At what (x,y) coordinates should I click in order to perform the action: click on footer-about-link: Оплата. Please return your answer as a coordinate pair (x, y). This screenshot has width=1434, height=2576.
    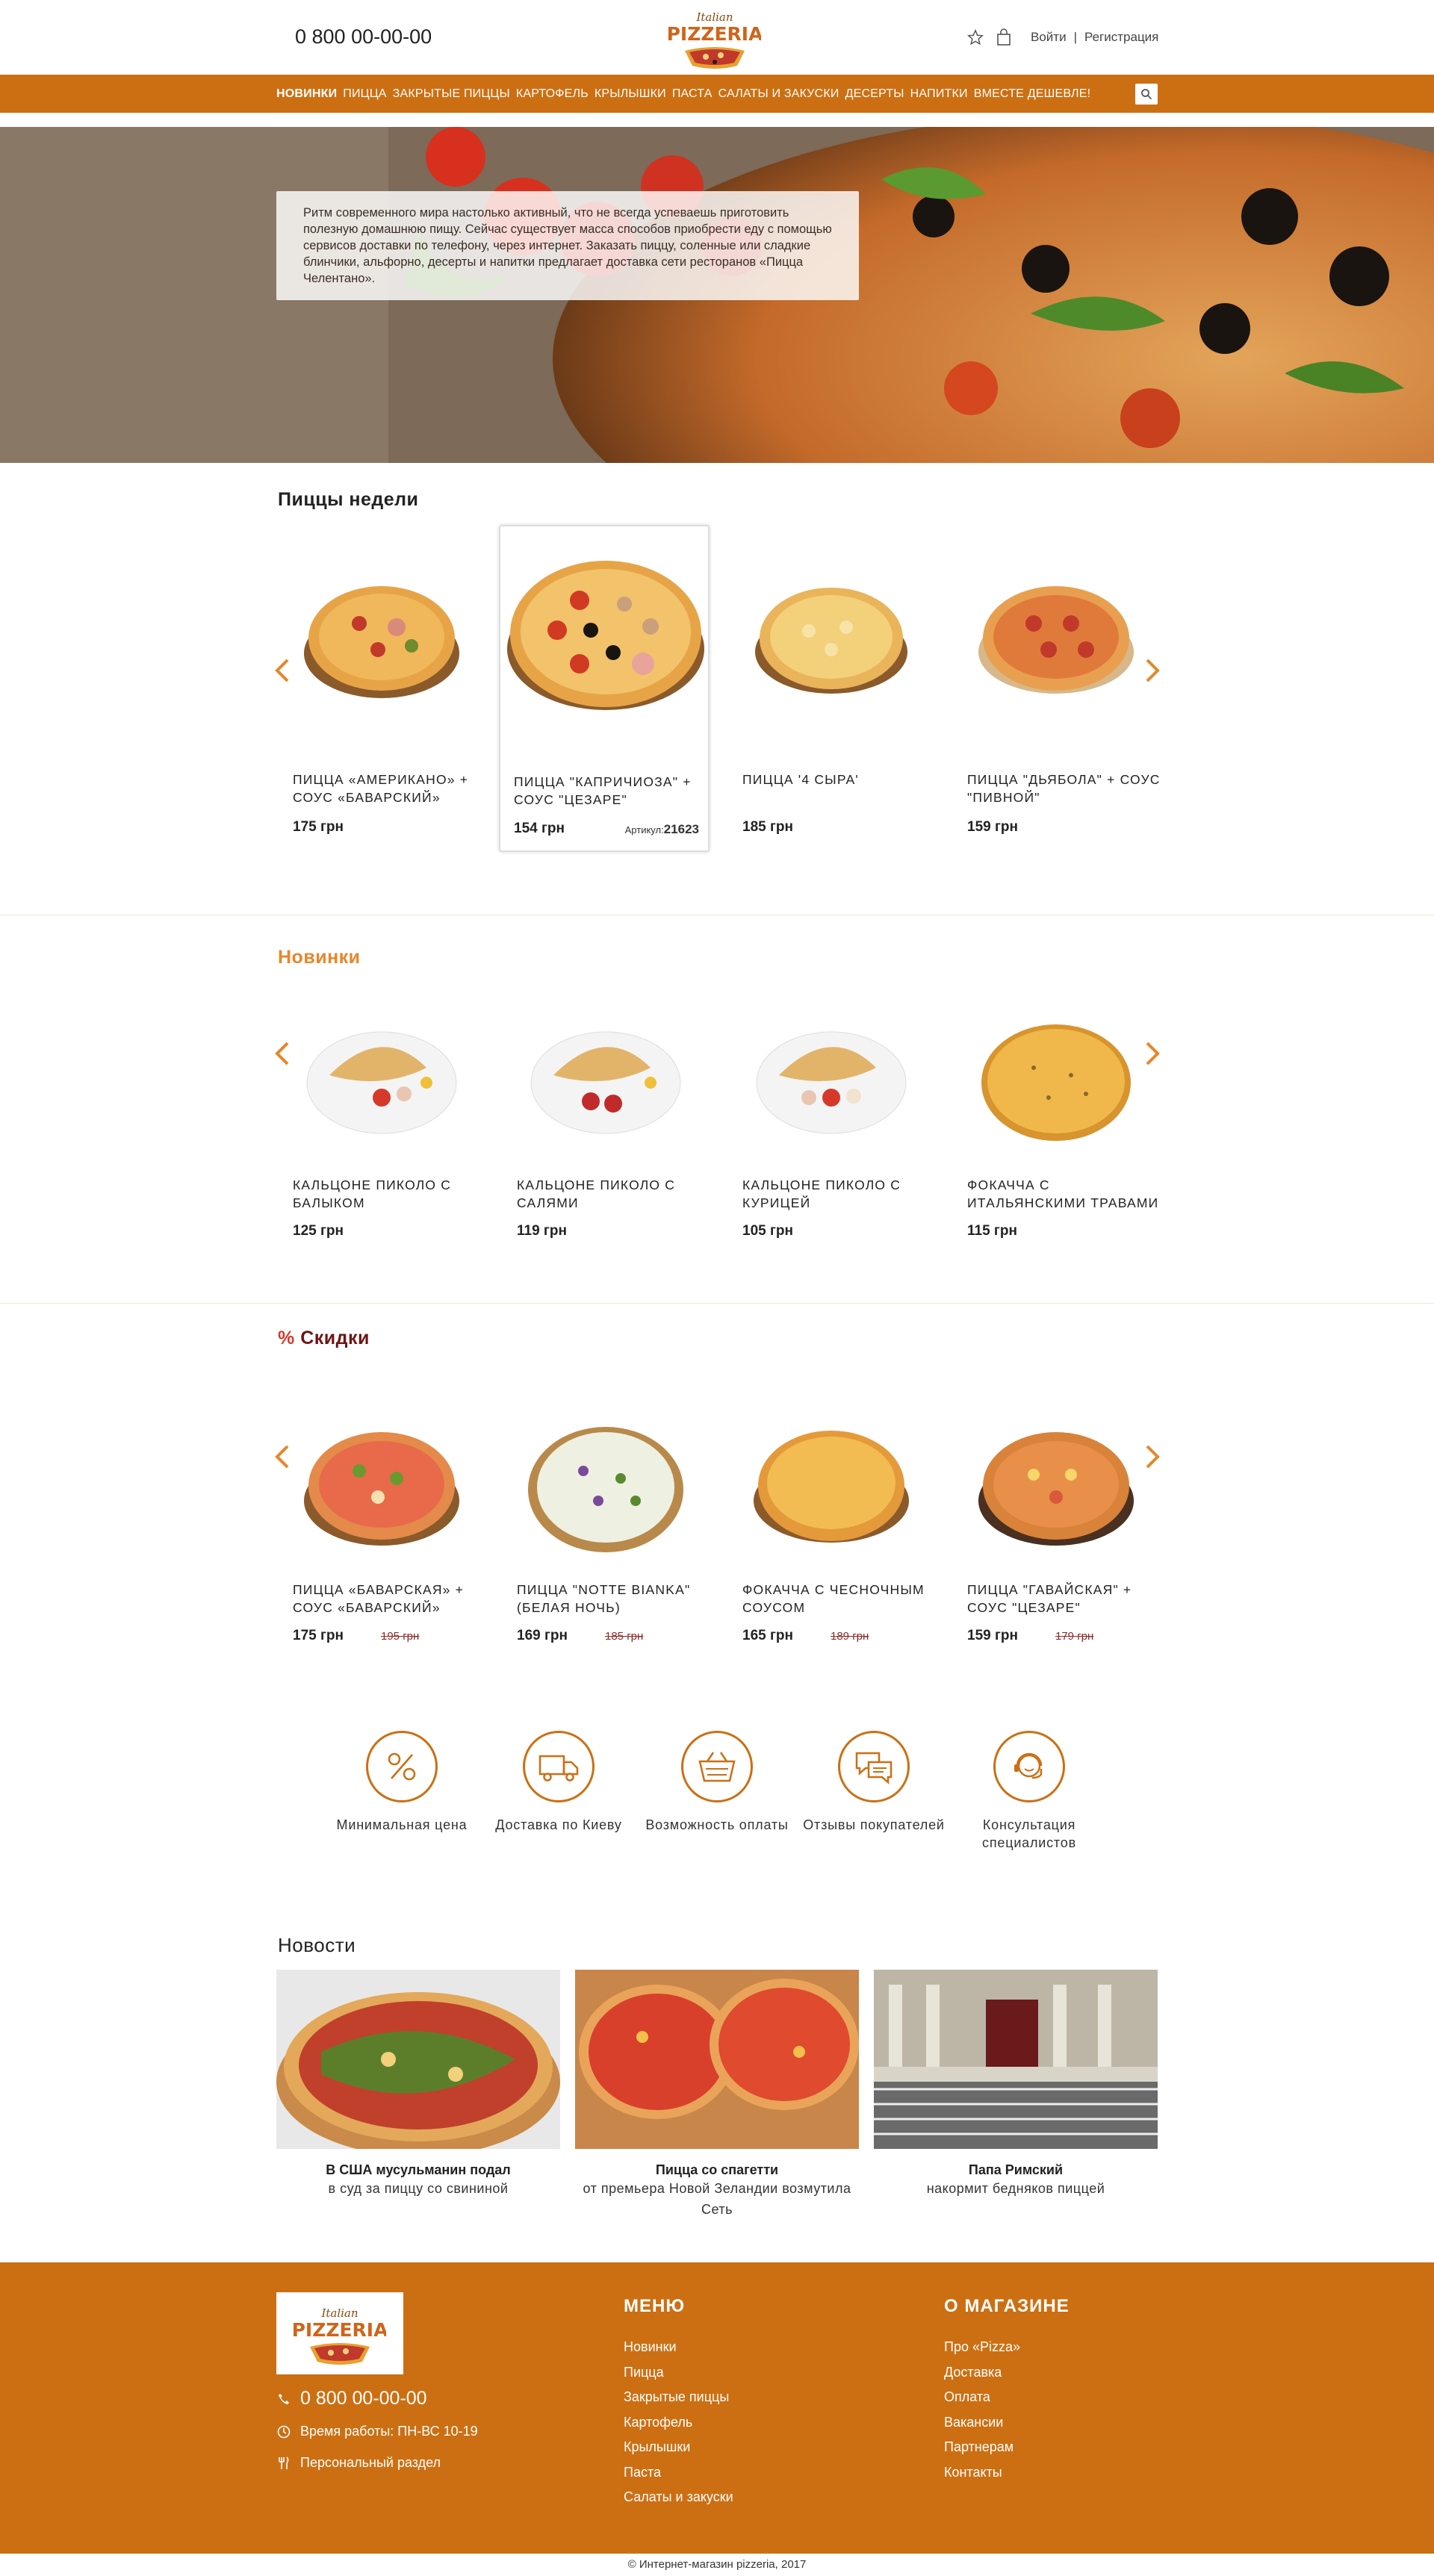
    Looking at the image, I should click on (1007, 2397).